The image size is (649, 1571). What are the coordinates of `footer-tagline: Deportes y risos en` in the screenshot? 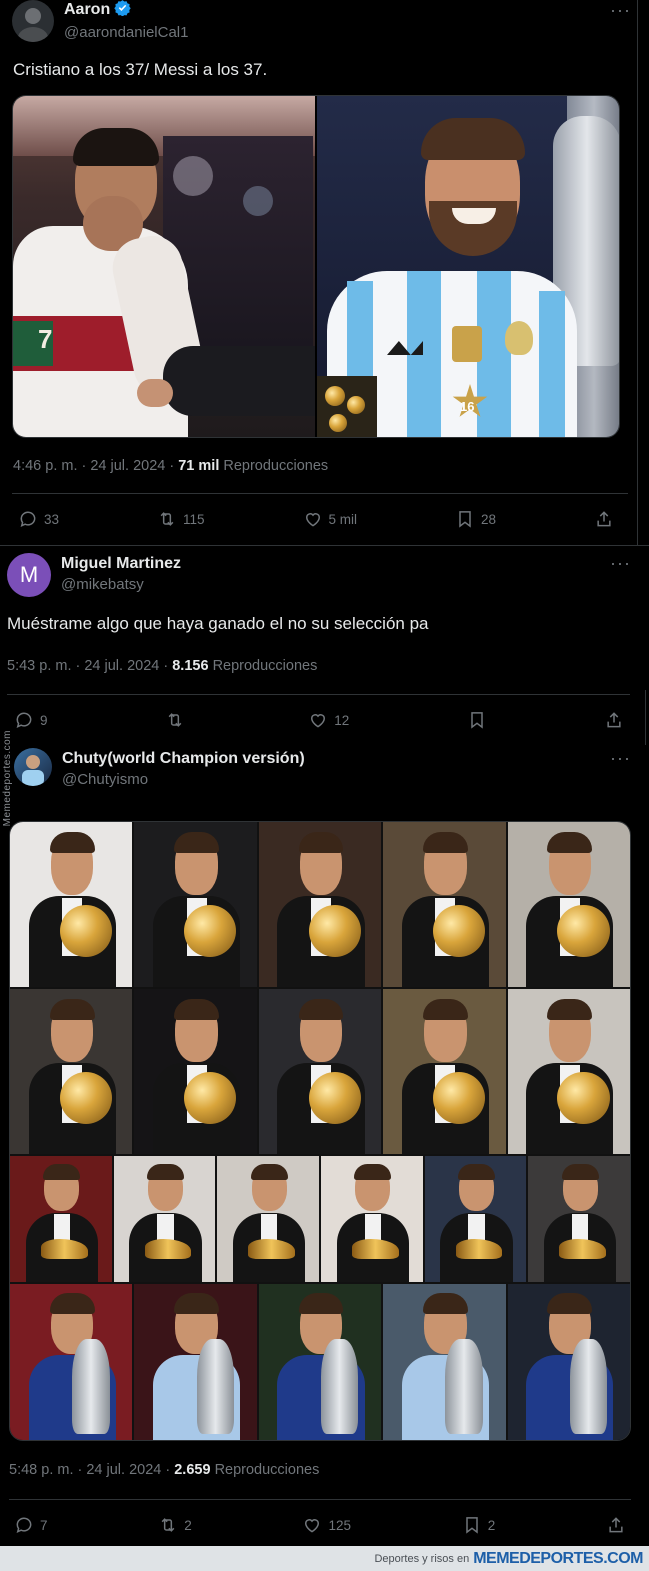 It's located at (422, 1558).